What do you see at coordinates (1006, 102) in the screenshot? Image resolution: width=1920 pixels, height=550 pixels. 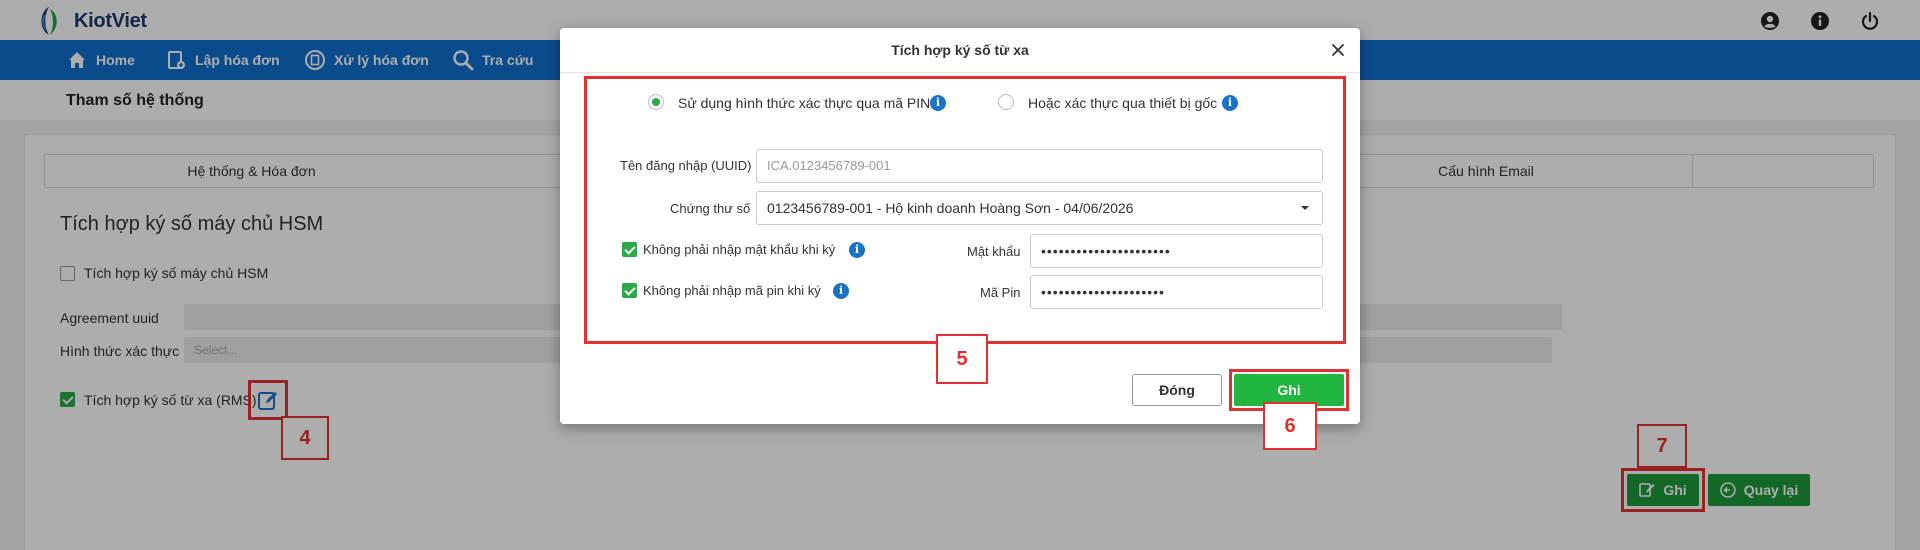 I see `radio-device-auth` at bounding box center [1006, 102].